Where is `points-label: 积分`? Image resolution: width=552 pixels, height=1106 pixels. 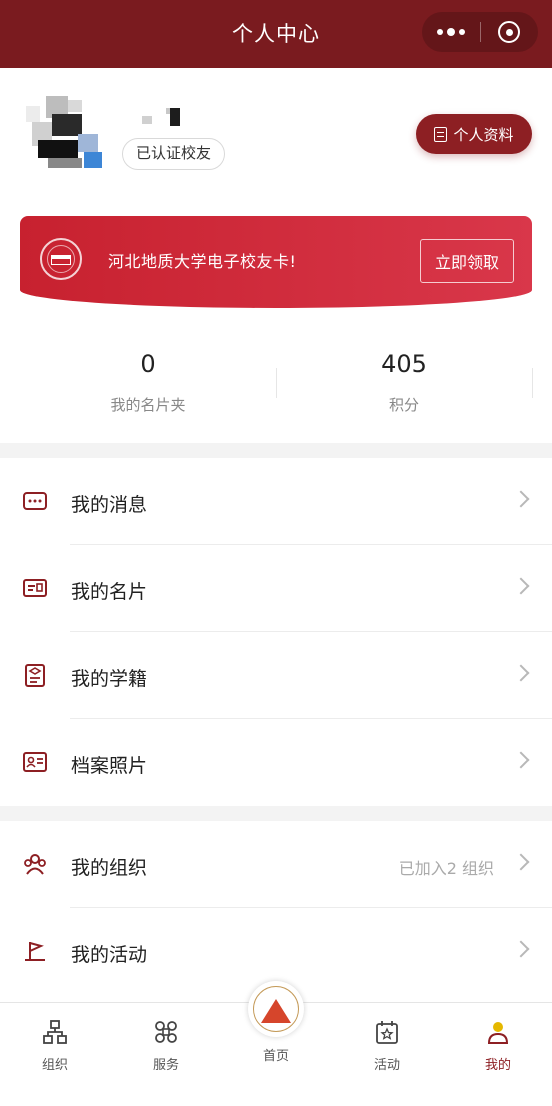
points-label: 积分 is located at coordinates (403, 405).